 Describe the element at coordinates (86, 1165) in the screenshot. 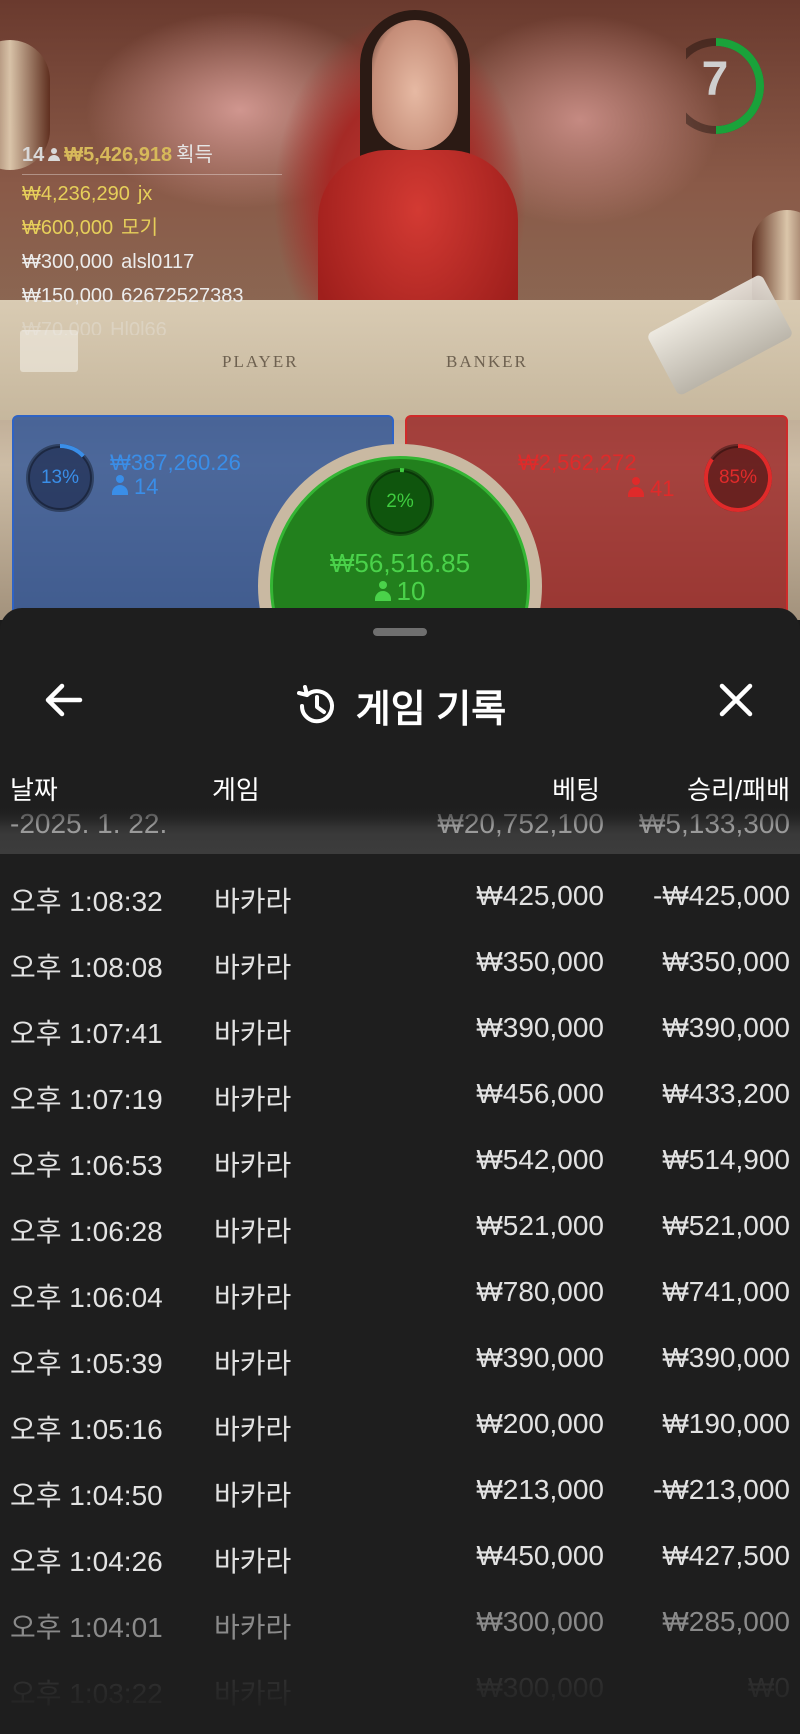

I see `row-time: 오후 1:06:53` at that location.